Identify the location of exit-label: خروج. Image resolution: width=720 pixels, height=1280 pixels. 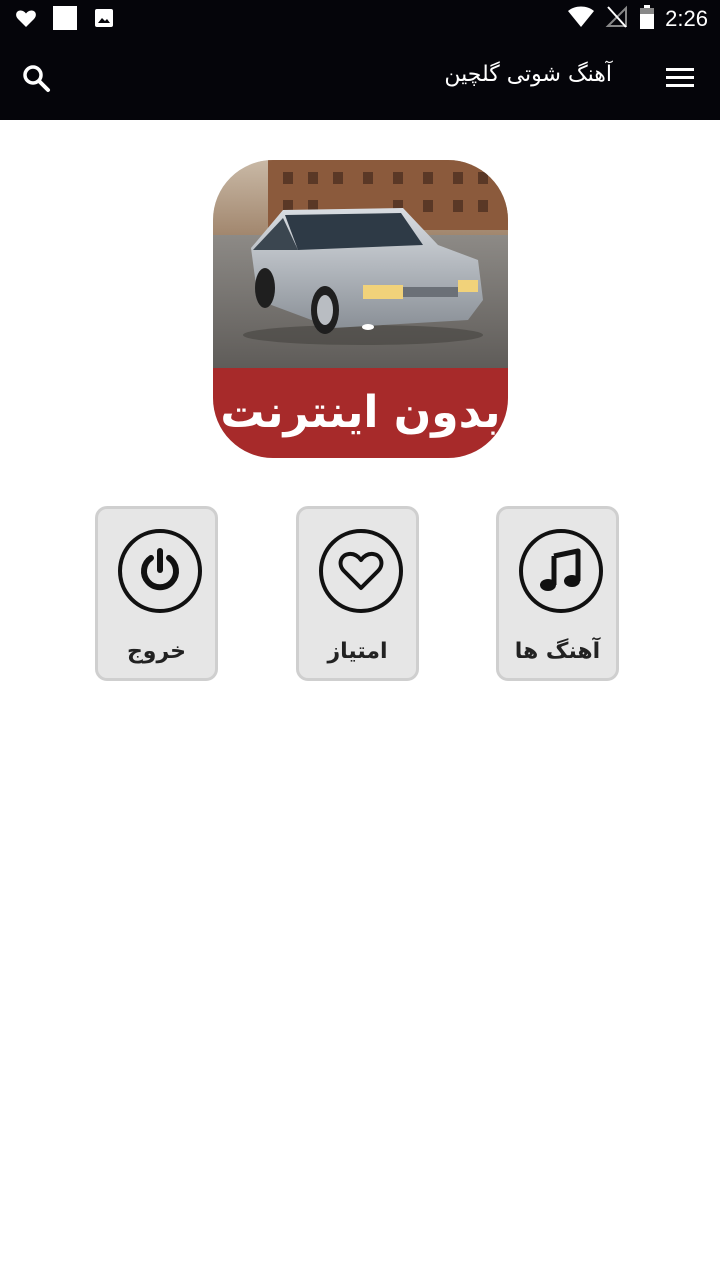
(156, 651).